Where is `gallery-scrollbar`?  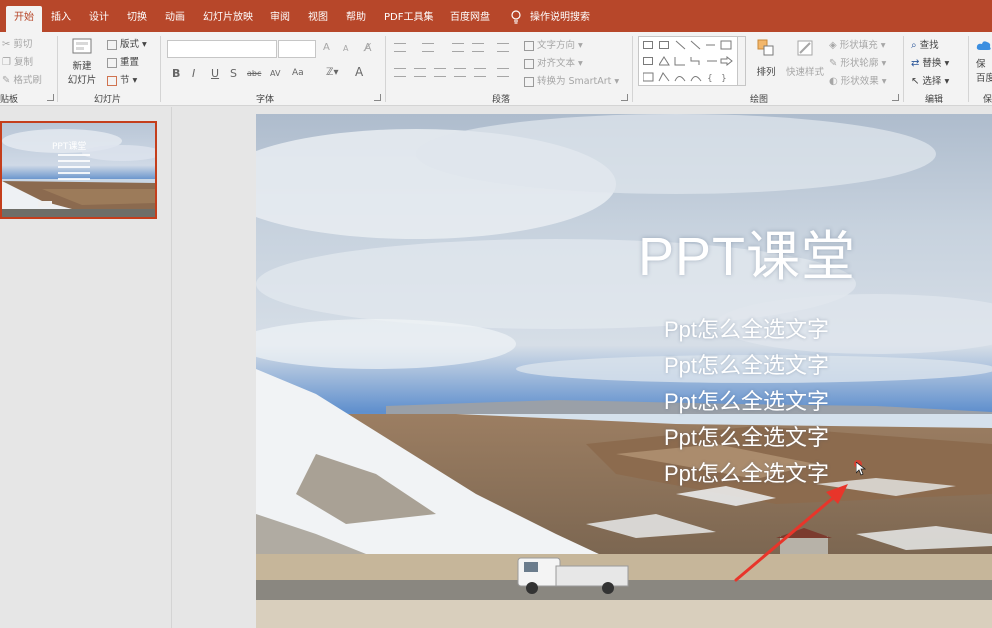
gallery-scrollbar is located at coordinates (741, 61).